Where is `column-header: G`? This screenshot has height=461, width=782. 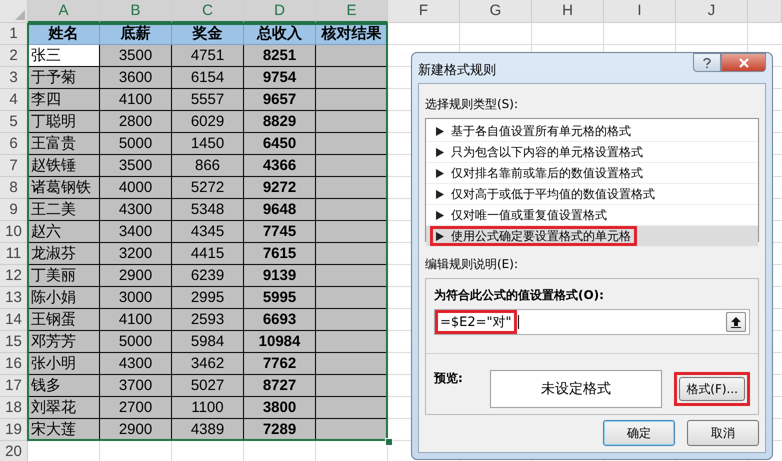 column-header: G is located at coordinates (496, 11).